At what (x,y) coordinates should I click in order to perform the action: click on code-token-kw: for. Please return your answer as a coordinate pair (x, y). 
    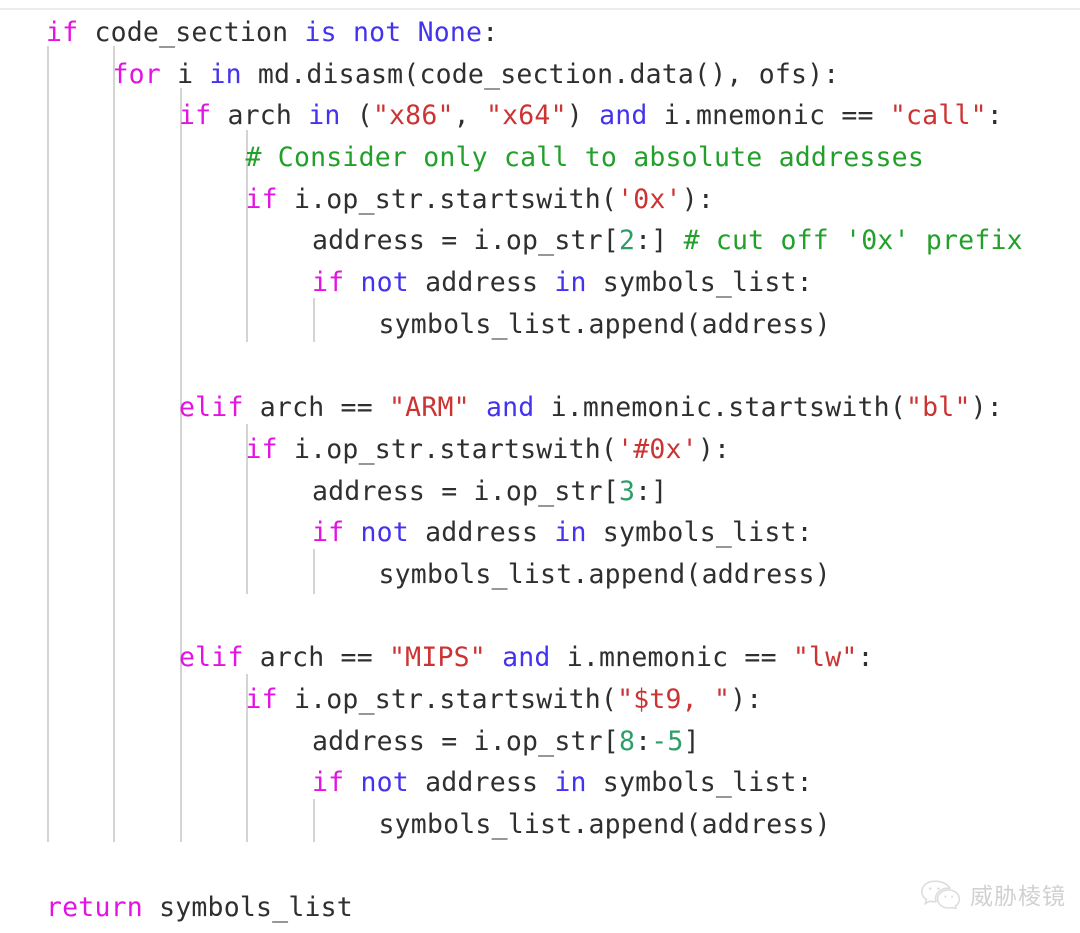
    Looking at the image, I should click on (136, 74).